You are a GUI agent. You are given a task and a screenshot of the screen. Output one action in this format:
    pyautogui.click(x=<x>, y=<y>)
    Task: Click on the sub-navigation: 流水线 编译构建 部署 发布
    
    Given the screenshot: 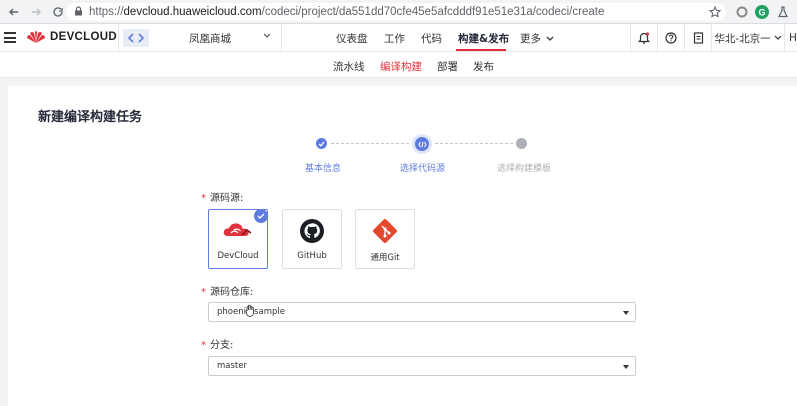 What is the action you would take?
    pyautogui.click(x=398, y=65)
    